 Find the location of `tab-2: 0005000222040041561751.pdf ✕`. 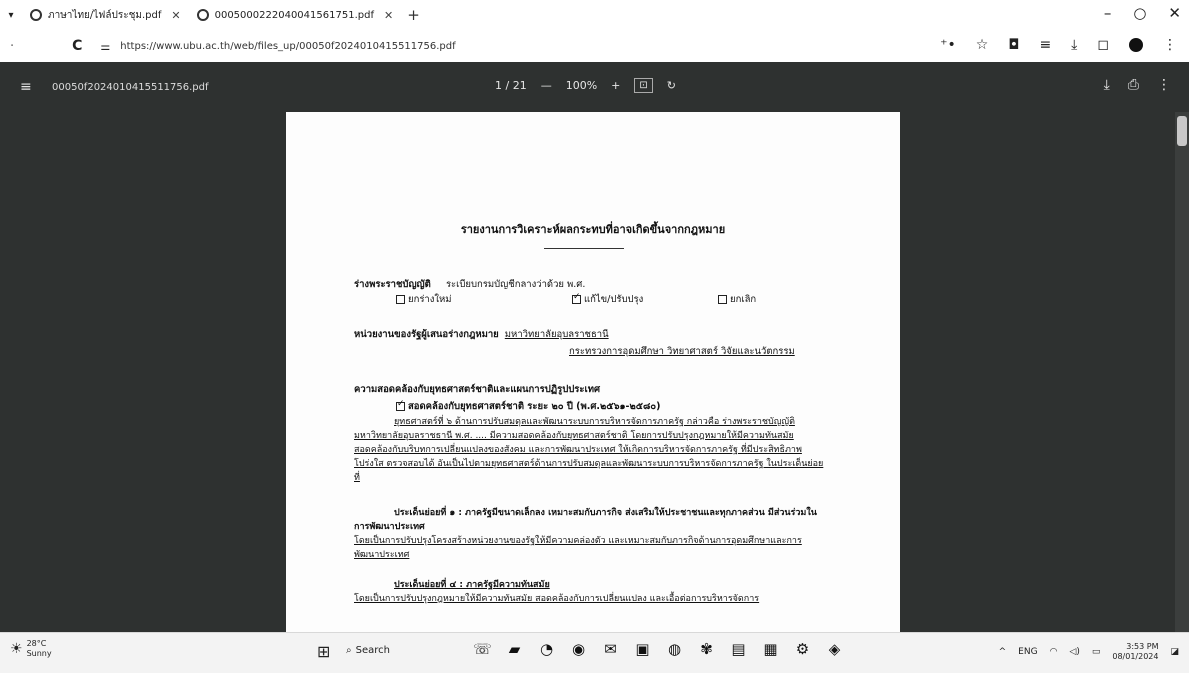

tab-2: 0005000222040041561751.pdf ✕ is located at coordinates (295, 15).